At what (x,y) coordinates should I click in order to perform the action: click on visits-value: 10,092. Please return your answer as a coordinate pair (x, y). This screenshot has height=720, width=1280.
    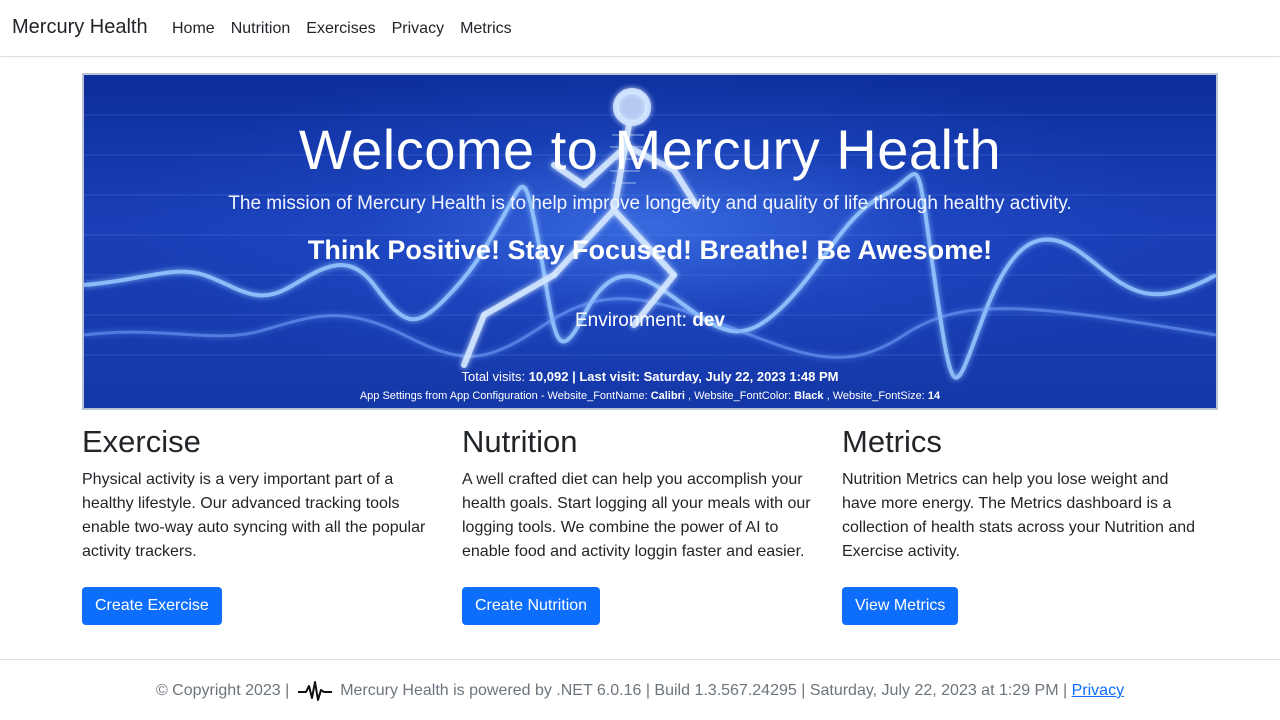
    Looking at the image, I should click on (548, 376).